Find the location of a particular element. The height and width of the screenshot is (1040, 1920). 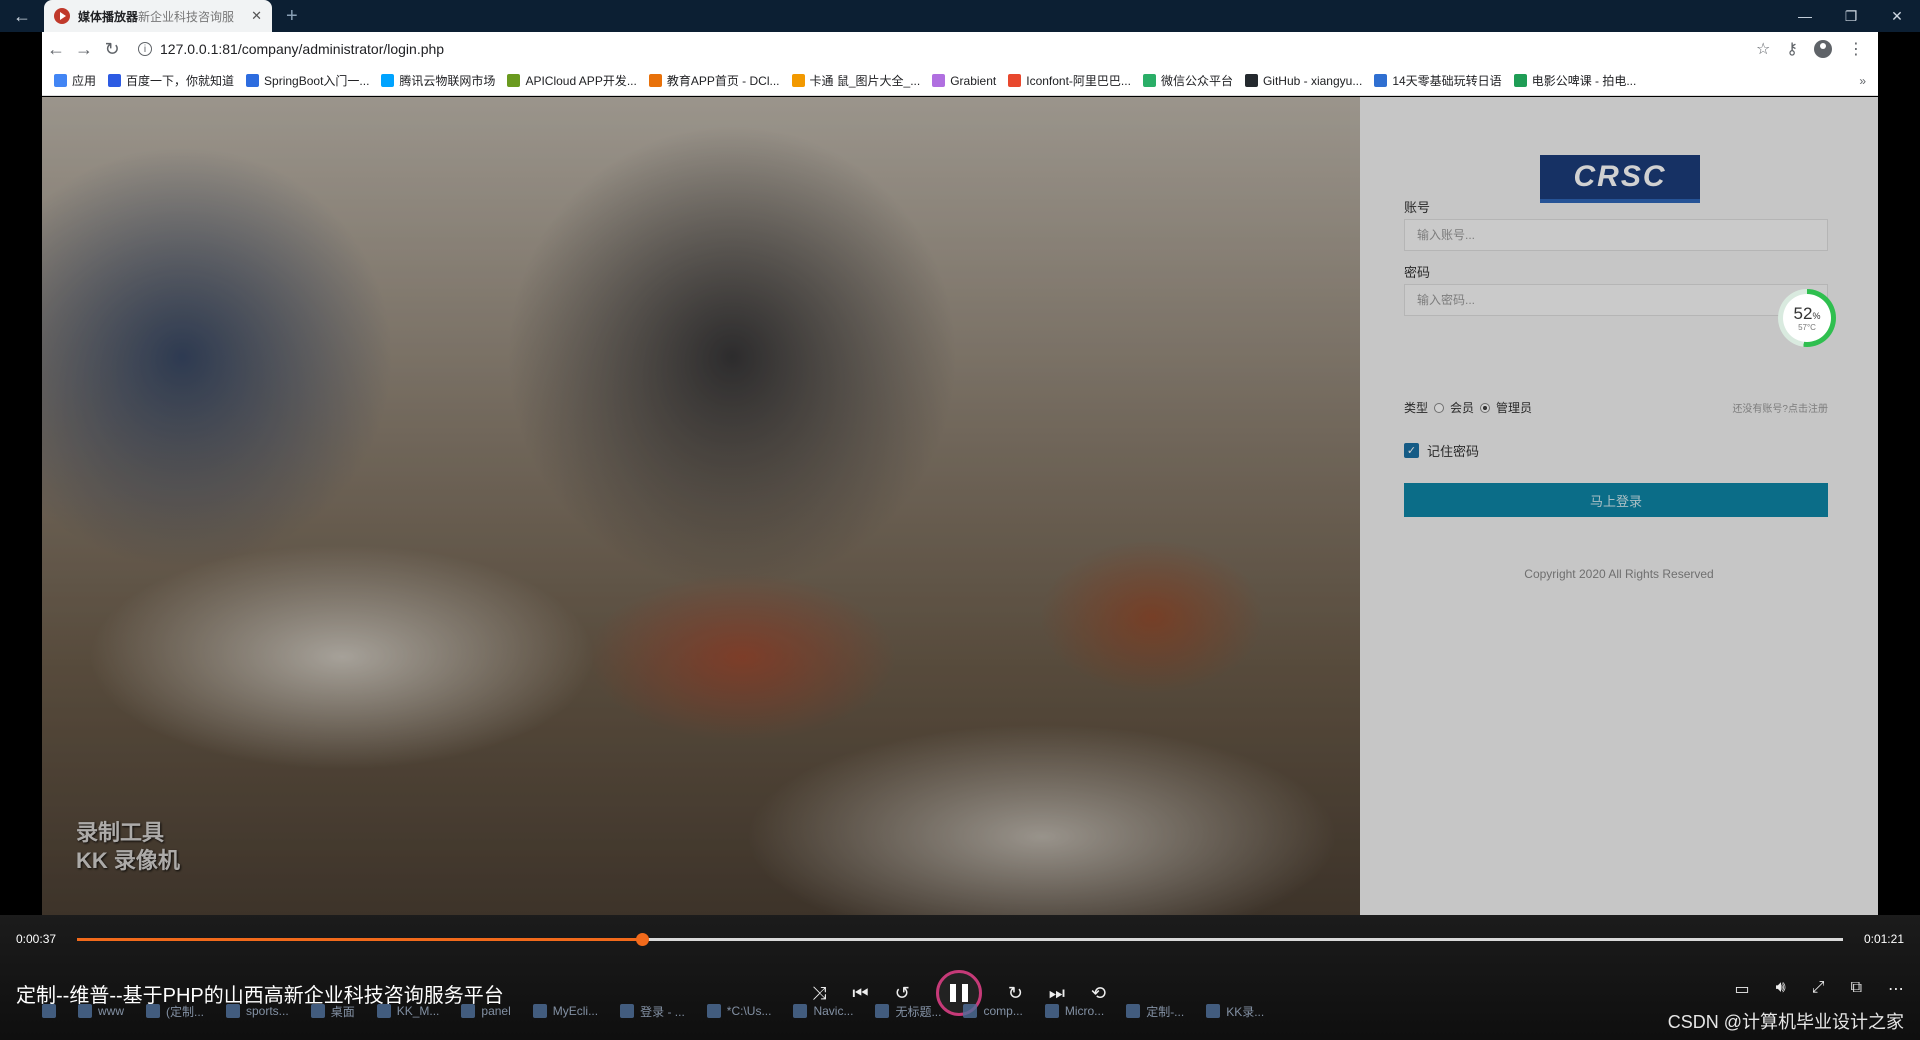

password-input is located at coordinates (1616, 300).